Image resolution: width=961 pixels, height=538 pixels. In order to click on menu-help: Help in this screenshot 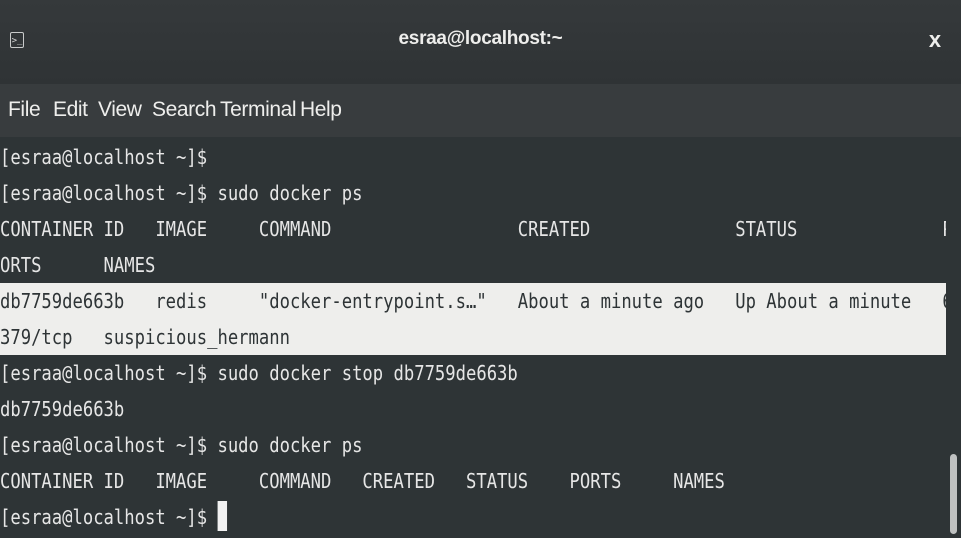, I will do `click(321, 110)`.